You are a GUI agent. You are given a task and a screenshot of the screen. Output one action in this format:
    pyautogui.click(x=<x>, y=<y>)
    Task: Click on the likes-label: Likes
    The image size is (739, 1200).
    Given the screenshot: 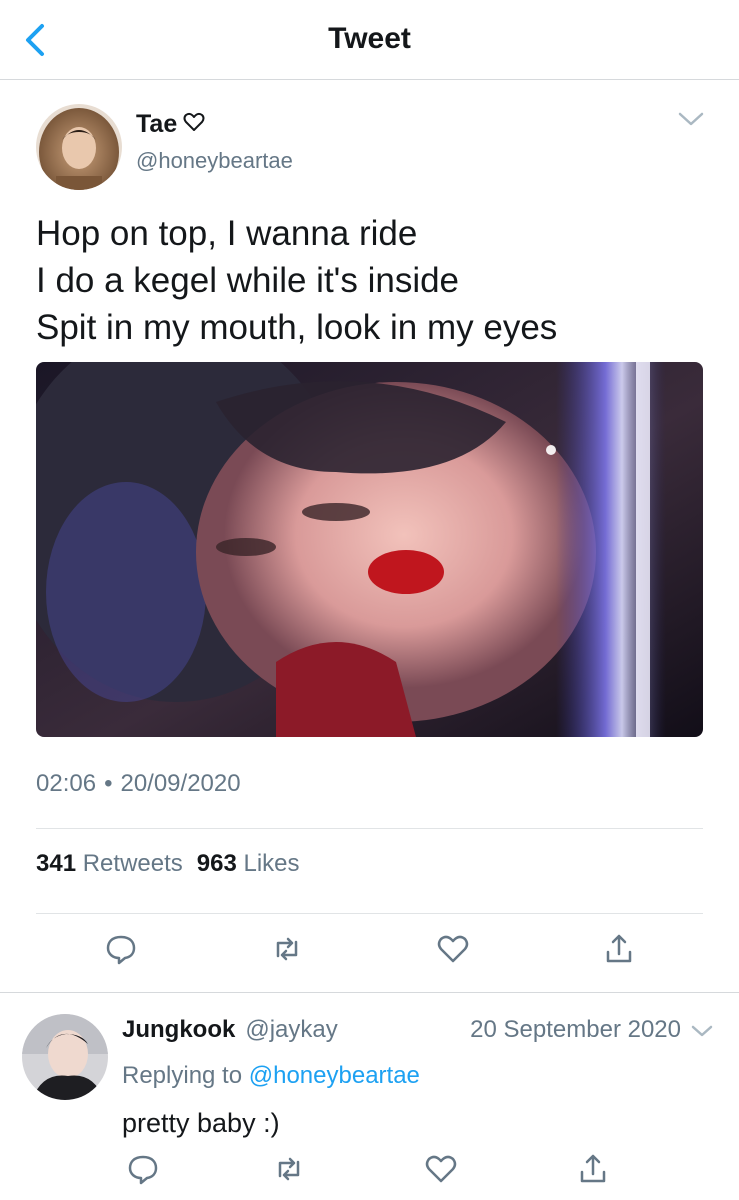 What is the action you would take?
    pyautogui.click(x=271, y=863)
    